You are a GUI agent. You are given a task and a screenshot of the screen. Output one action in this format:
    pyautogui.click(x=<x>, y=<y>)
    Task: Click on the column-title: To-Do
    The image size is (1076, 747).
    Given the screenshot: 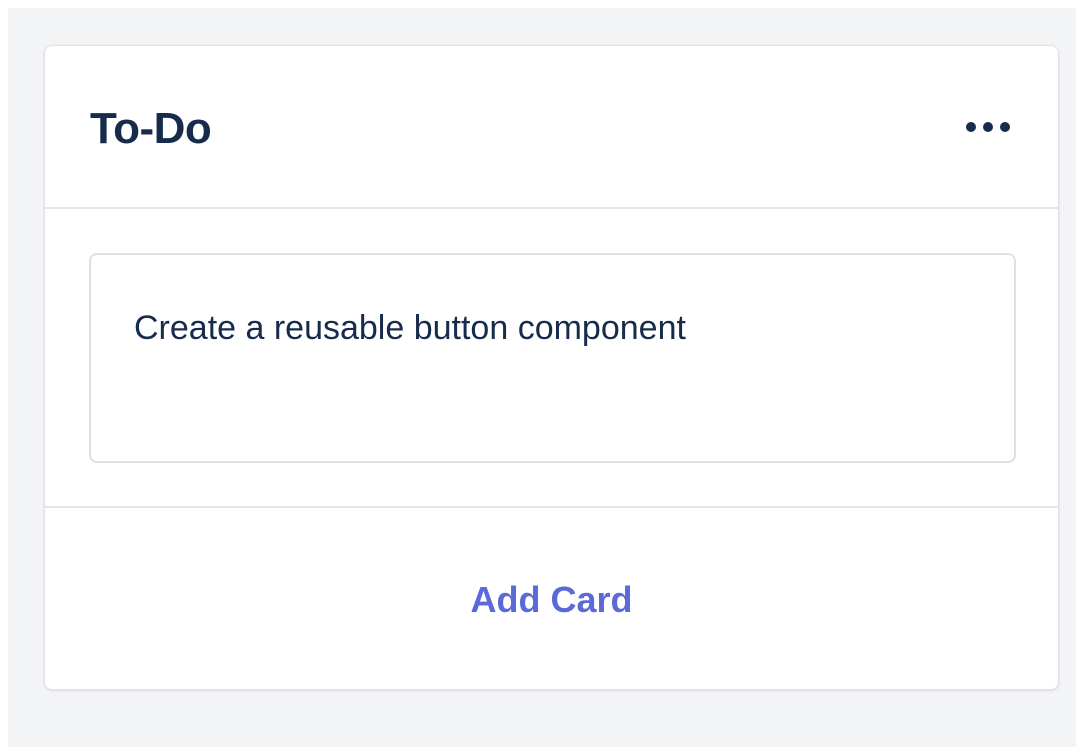 What is the action you would take?
    pyautogui.click(x=151, y=128)
    